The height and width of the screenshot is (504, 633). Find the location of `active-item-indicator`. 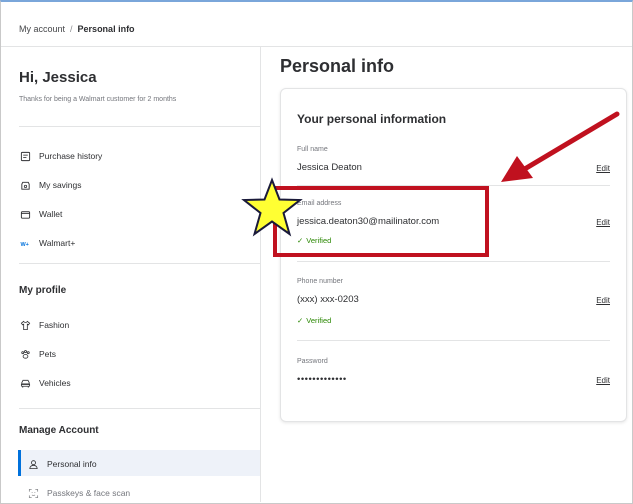

active-item-indicator is located at coordinates (19, 463).